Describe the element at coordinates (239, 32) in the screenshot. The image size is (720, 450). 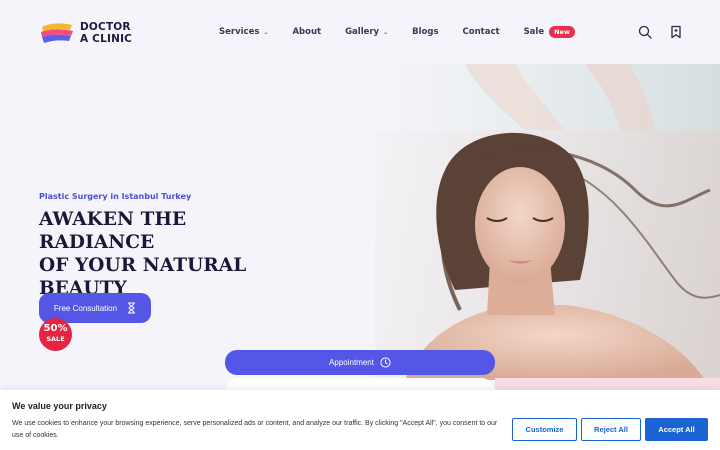
I see `nav-services-label: Services` at that location.